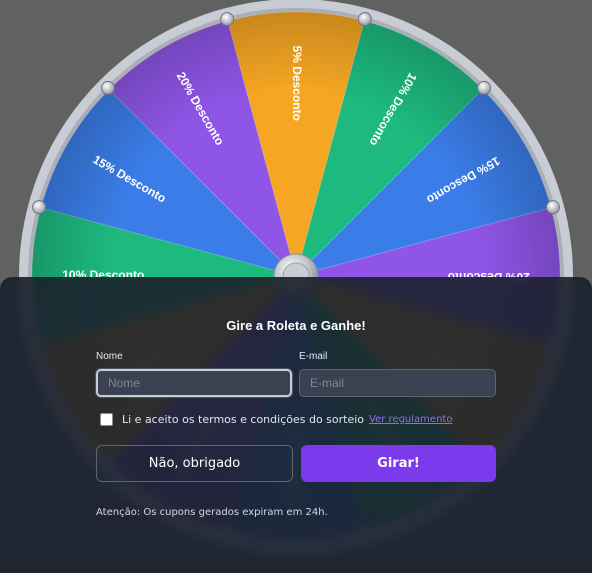 The width and height of the screenshot is (592, 573). Describe the element at coordinates (397, 383) in the screenshot. I see `email-input` at that location.